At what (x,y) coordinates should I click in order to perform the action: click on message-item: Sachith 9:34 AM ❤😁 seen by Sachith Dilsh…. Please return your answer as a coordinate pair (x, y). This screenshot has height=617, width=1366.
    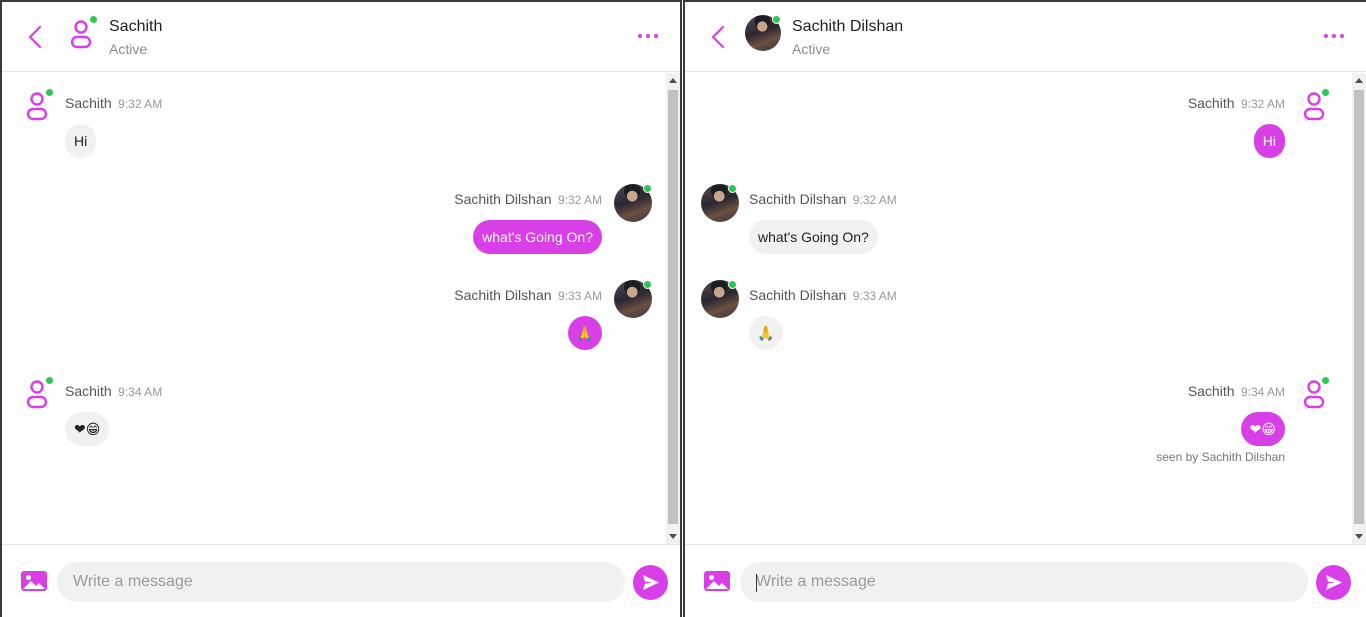
    Looking at the image, I should click on (1010, 421).